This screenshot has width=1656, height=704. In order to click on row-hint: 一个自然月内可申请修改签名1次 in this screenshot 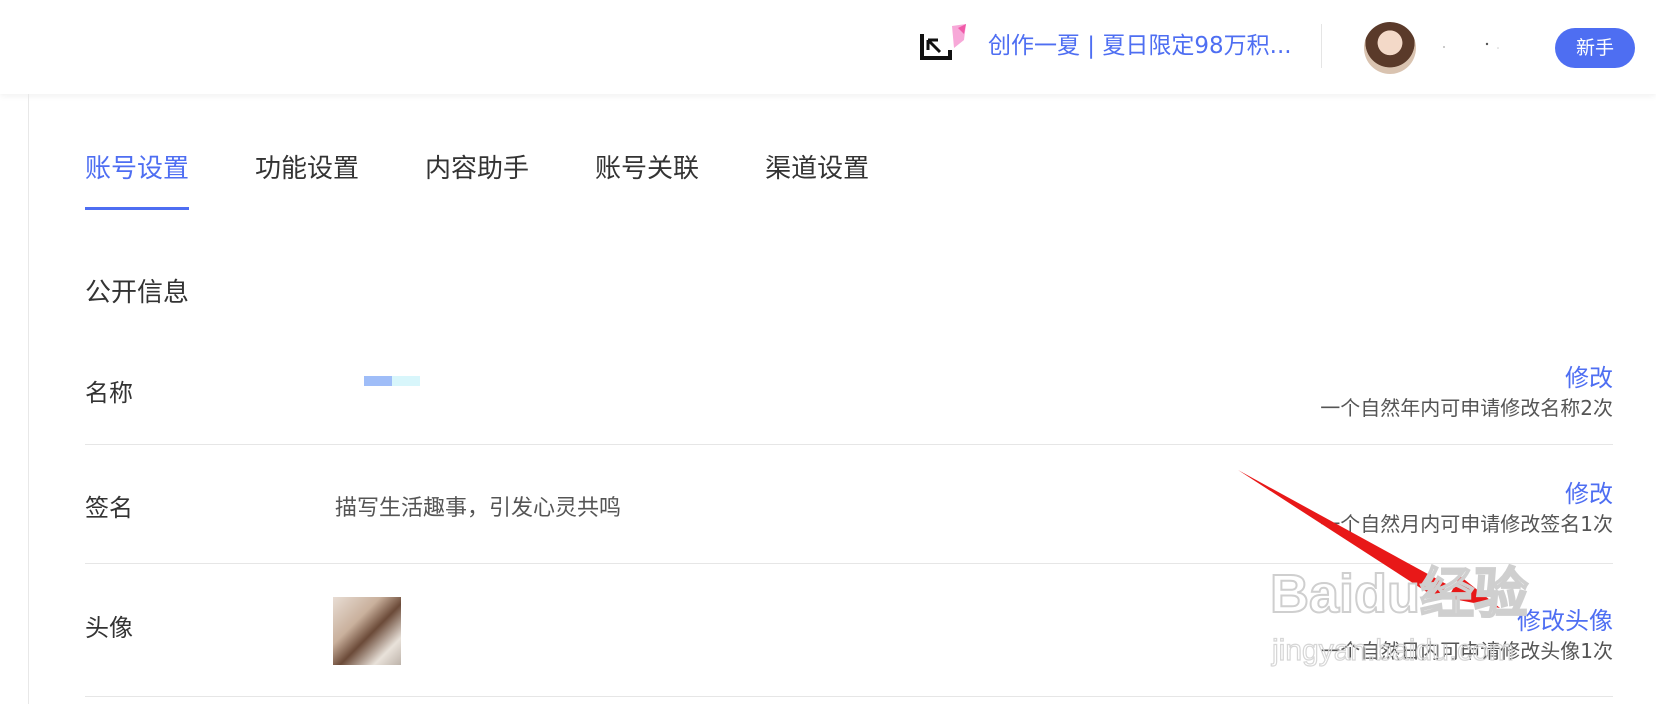, I will do `click(1466, 524)`.